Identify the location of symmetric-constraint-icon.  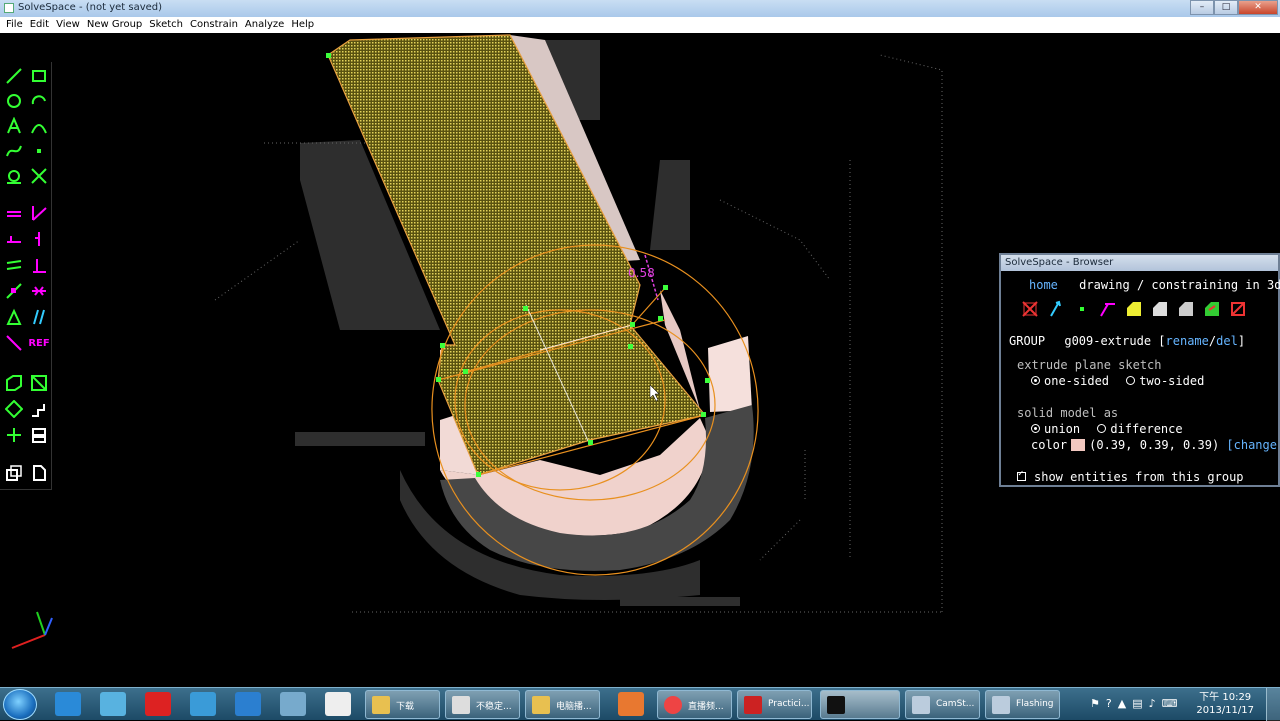
(39, 291).